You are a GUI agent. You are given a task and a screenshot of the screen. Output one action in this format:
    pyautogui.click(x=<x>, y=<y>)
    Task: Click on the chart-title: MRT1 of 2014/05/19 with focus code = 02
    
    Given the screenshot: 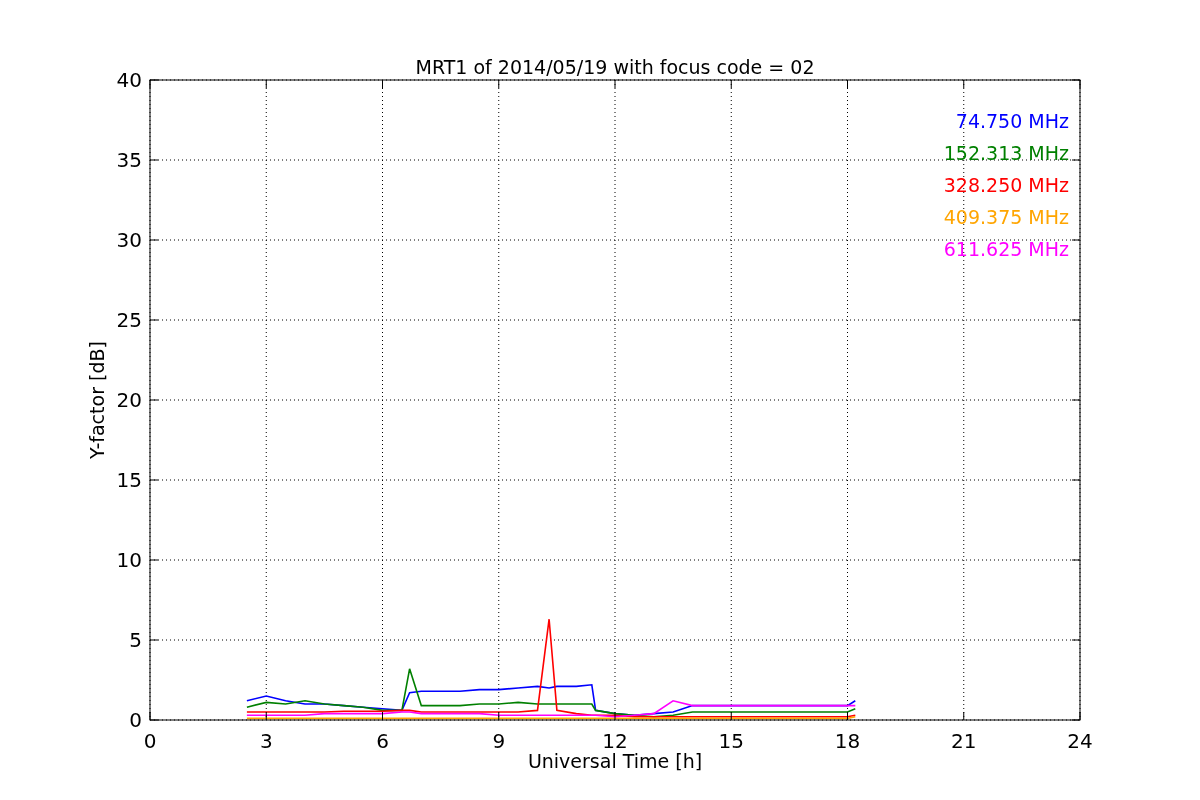 What is the action you would take?
    pyautogui.click(x=615, y=67)
    